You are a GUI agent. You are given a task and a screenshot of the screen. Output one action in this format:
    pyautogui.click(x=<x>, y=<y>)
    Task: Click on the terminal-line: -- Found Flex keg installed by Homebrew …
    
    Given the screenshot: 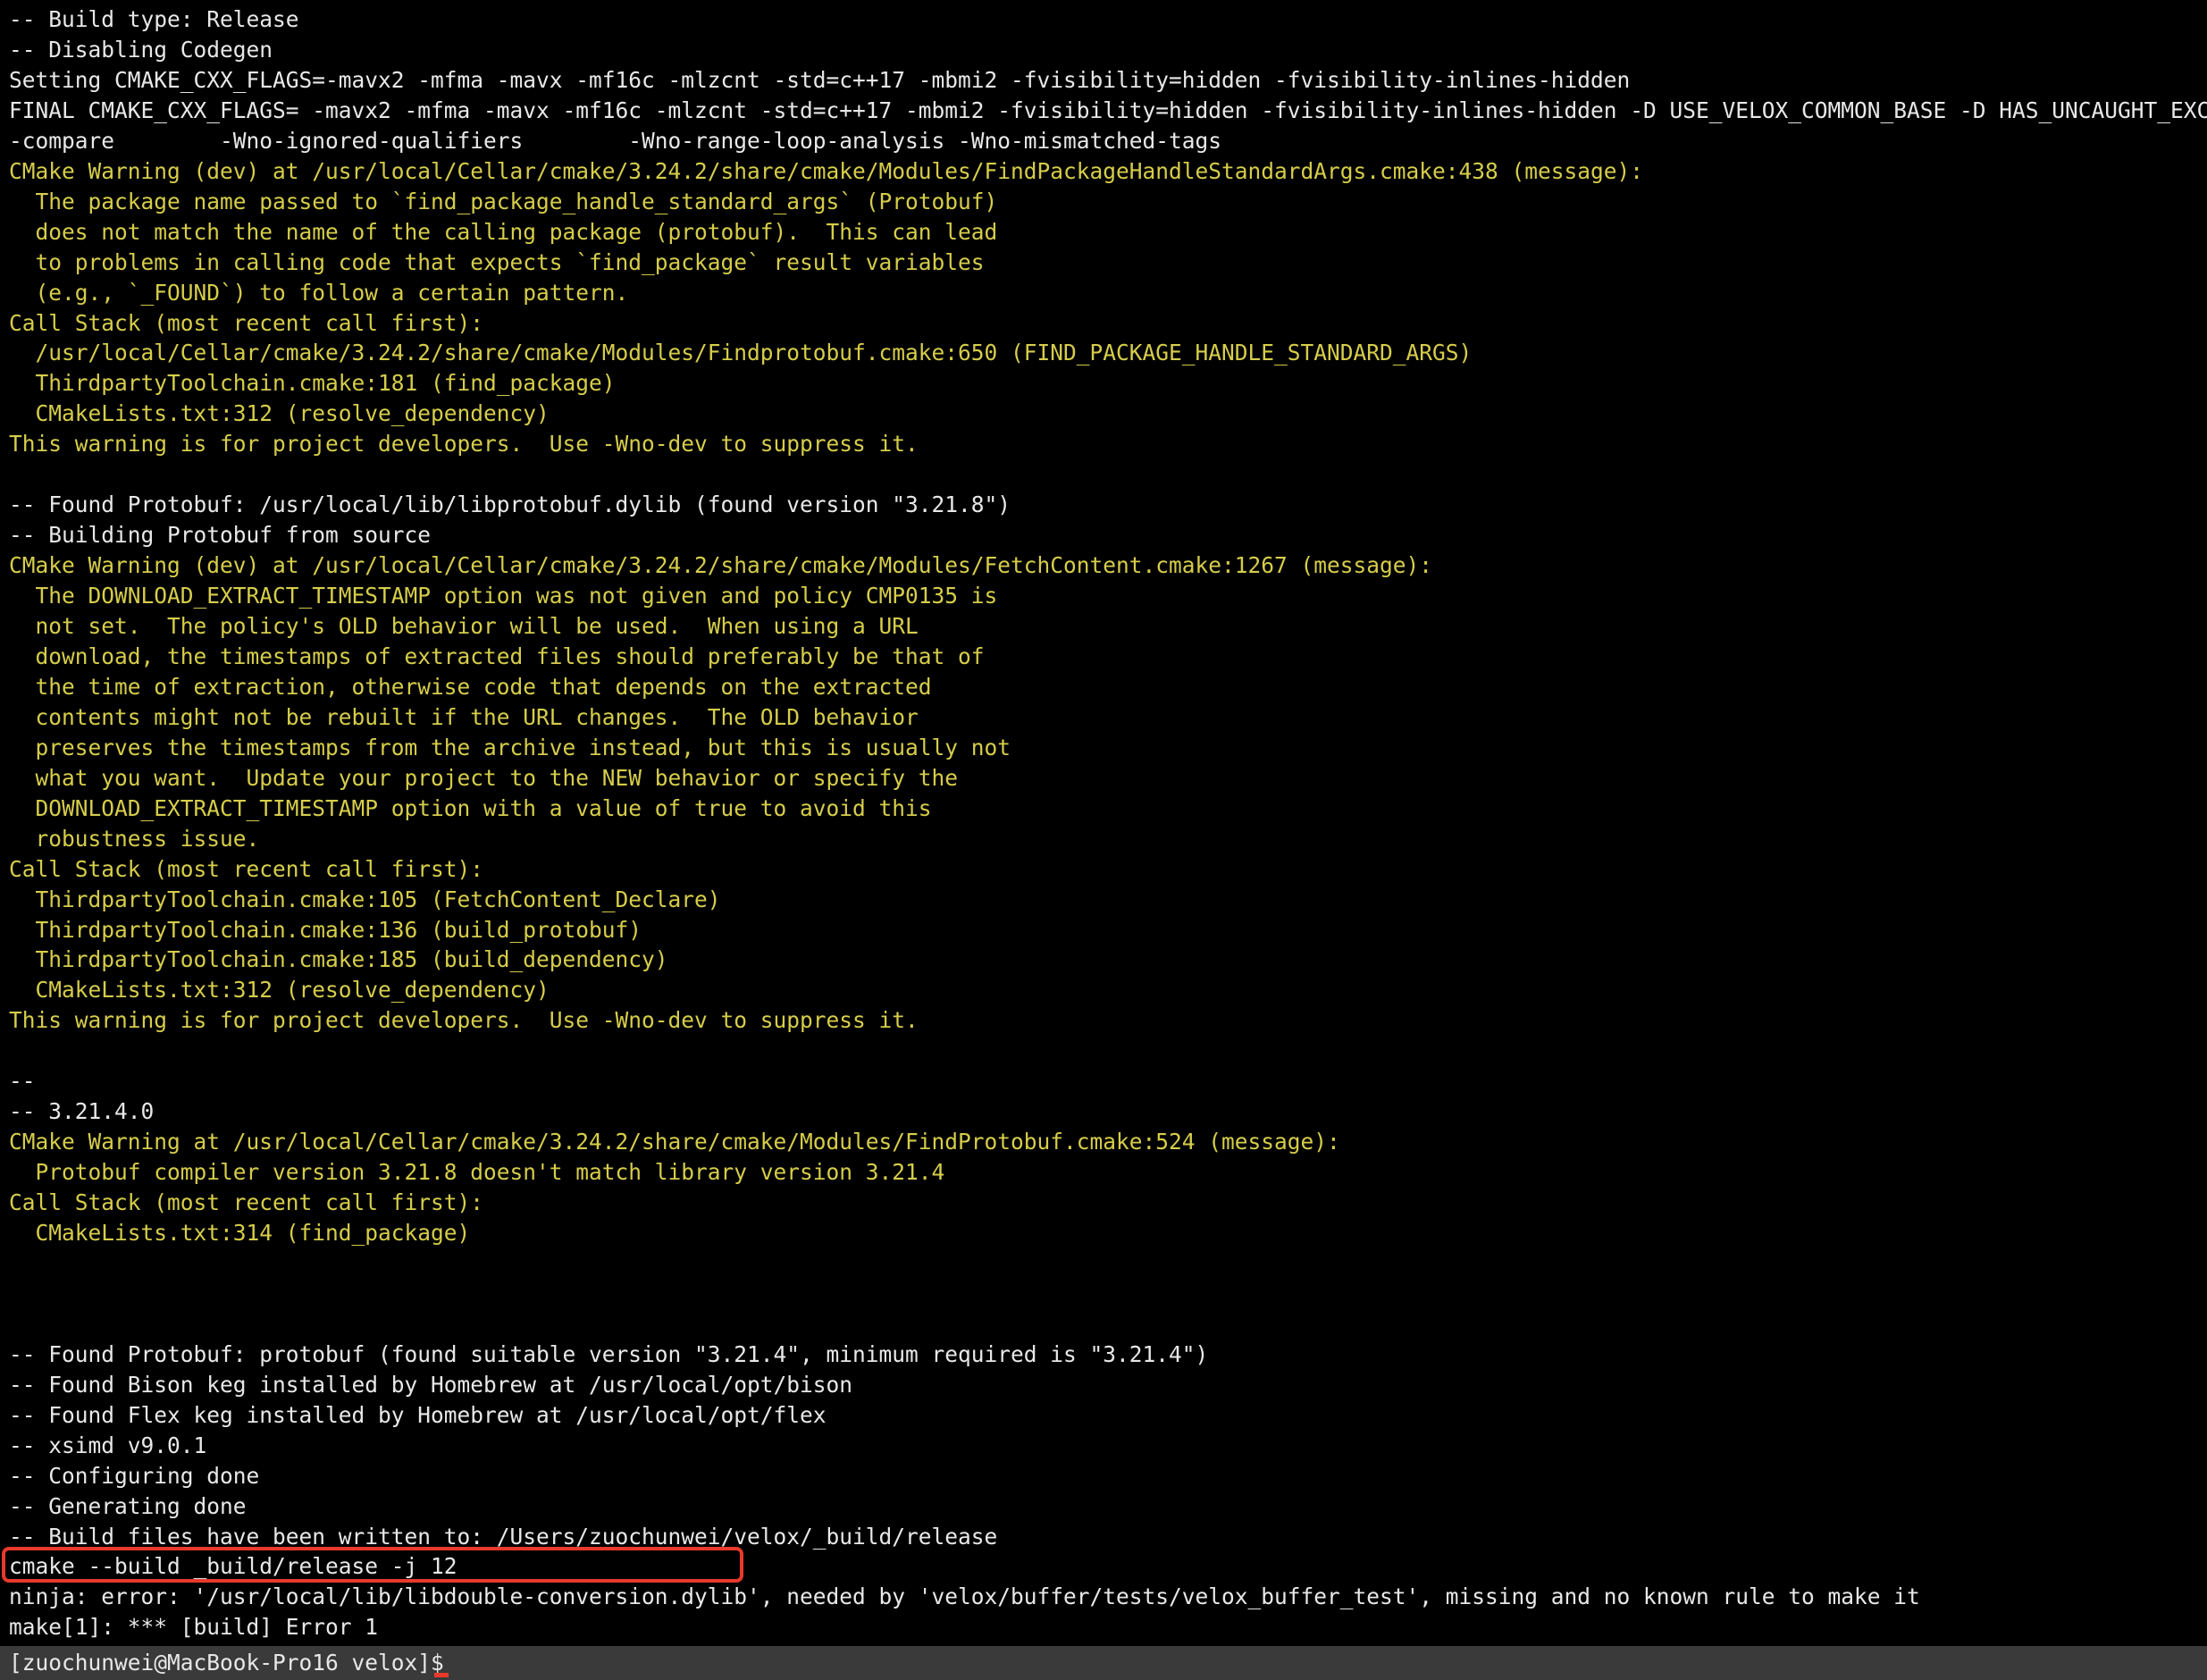 What is the action you would take?
    pyautogui.click(x=418, y=1414)
    